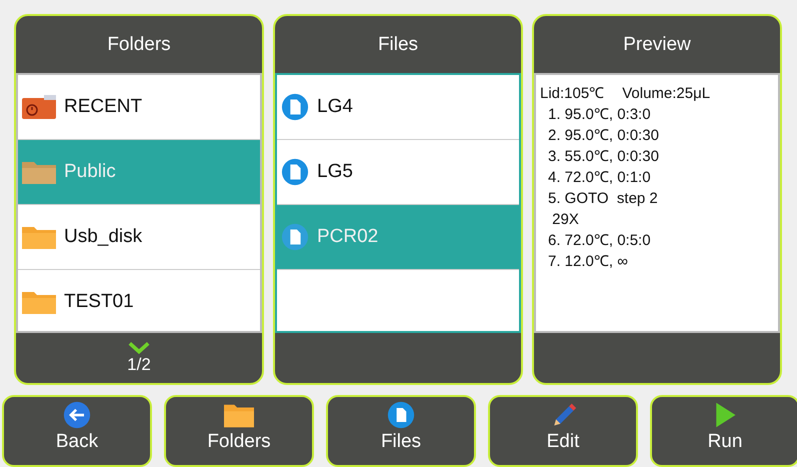  I want to click on program-step: 7. 12.0℃, ∞, so click(657, 261).